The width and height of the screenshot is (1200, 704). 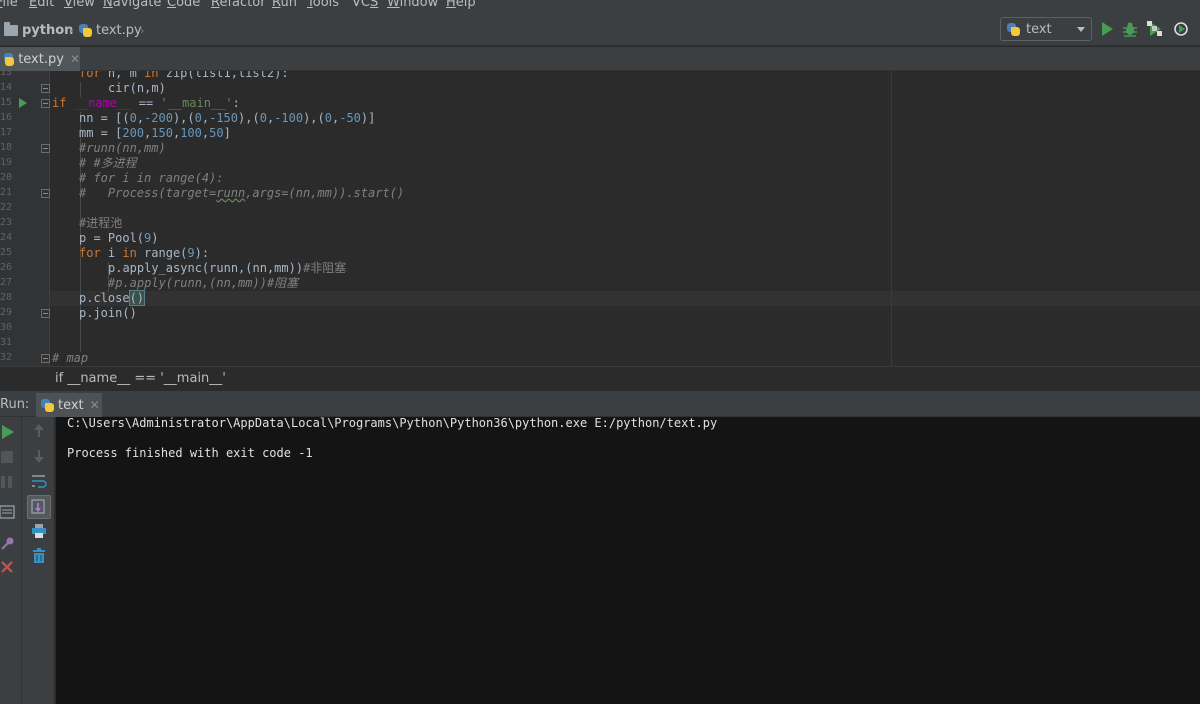 I want to click on arrow-down-icon, so click(x=39, y=456).